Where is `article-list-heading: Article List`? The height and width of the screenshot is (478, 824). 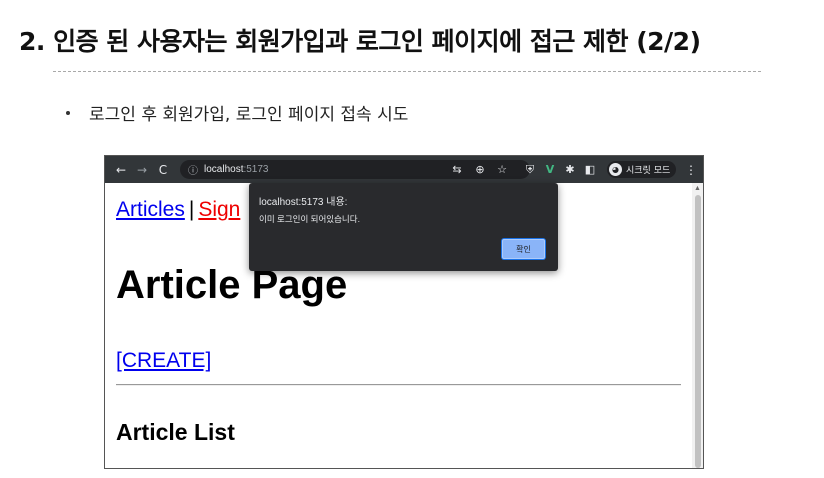 article-list-heading: Article List is located at coordinates (175, 432).